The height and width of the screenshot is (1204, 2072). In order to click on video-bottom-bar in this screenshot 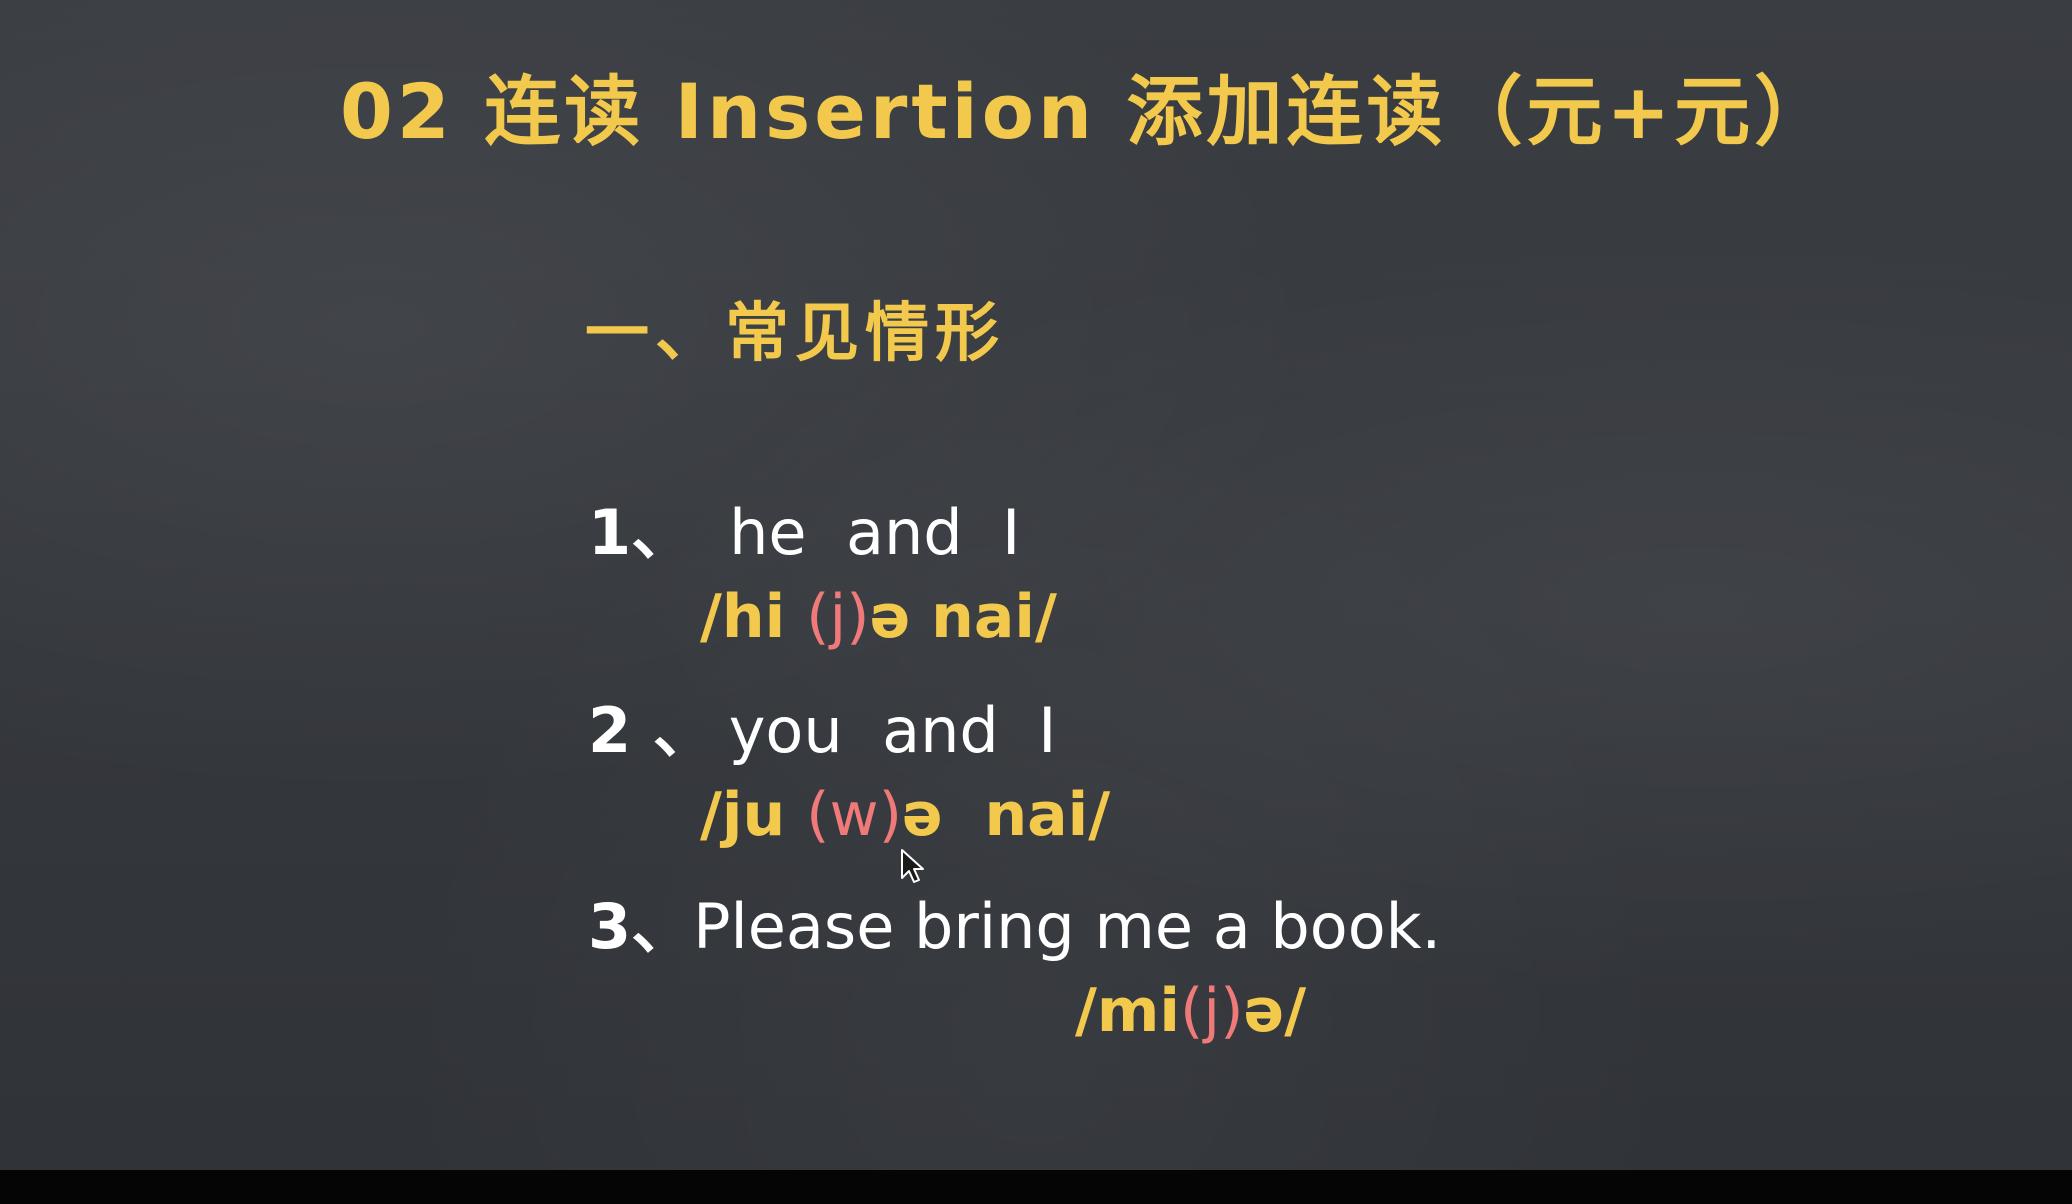, I will do `click(1036, 1187)`.